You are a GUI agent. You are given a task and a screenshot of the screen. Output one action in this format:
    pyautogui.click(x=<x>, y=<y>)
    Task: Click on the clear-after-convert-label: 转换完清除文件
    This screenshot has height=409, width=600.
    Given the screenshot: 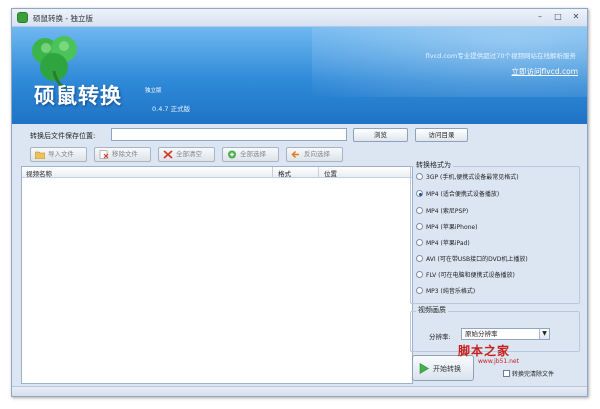 What is the action you would take?
    pyautogui.click(x=533, y=374)
    